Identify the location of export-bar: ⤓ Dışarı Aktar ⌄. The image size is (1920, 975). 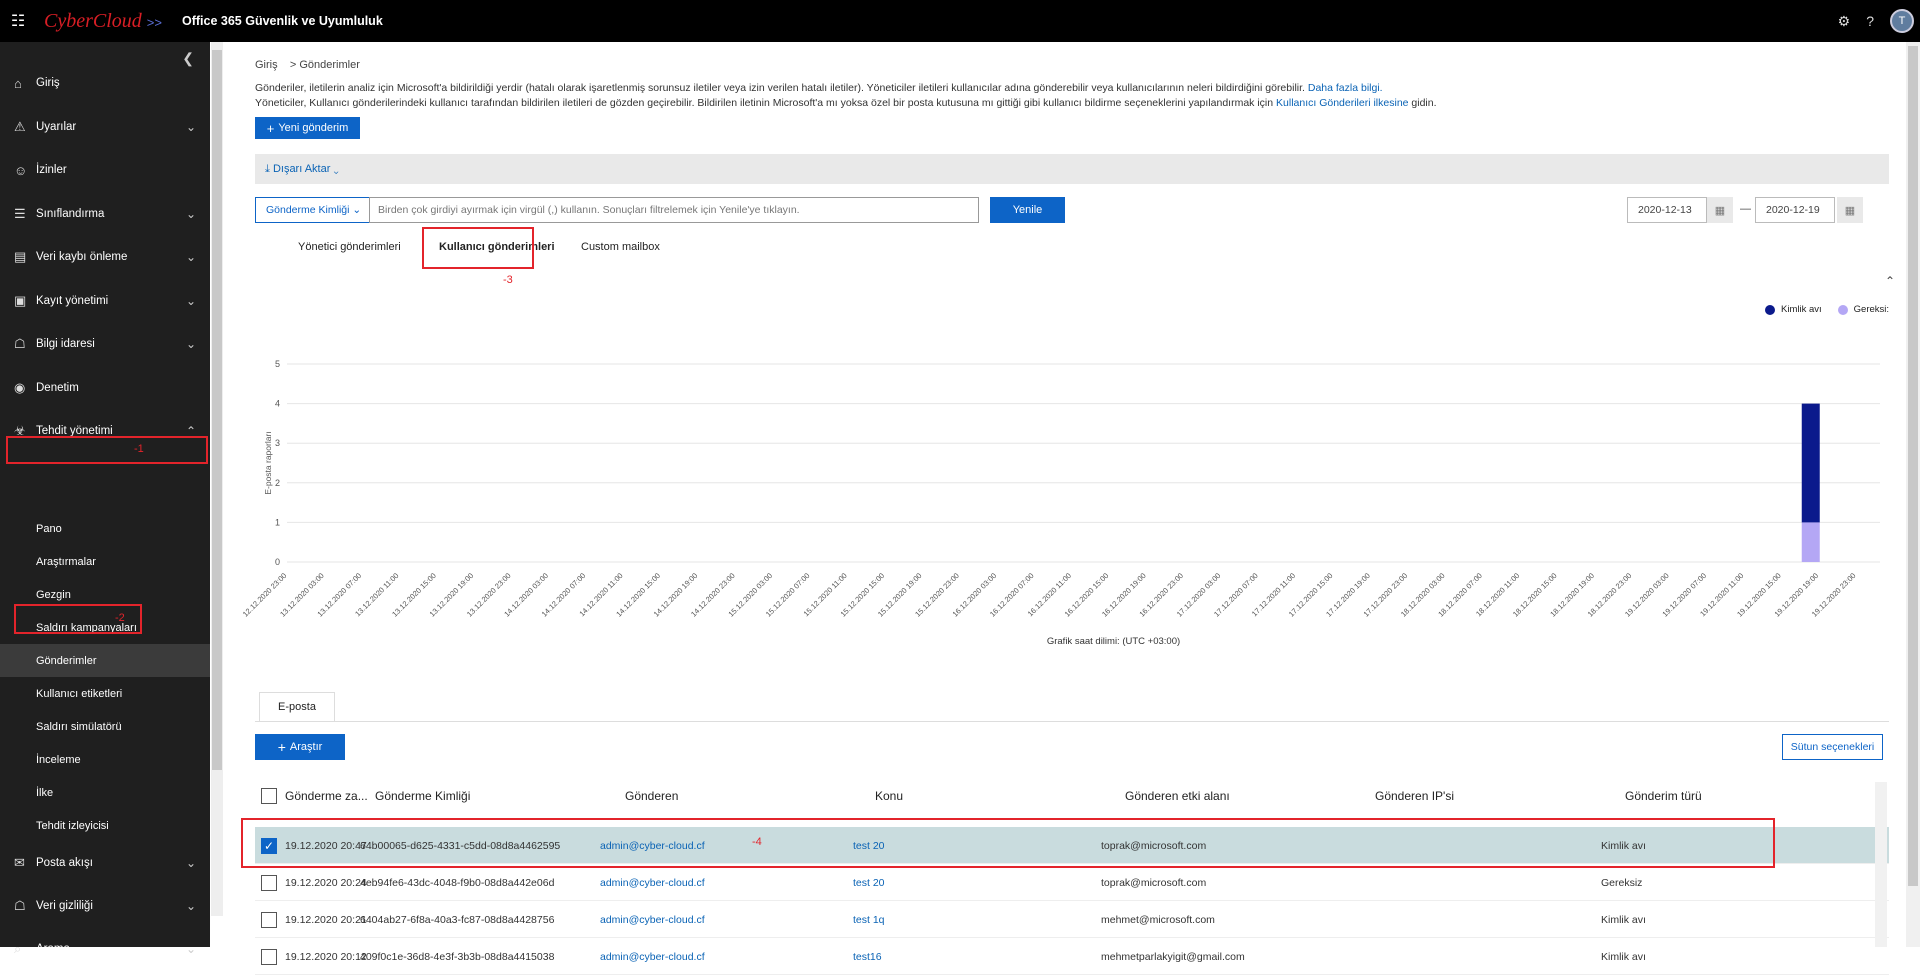
(1072, 169).